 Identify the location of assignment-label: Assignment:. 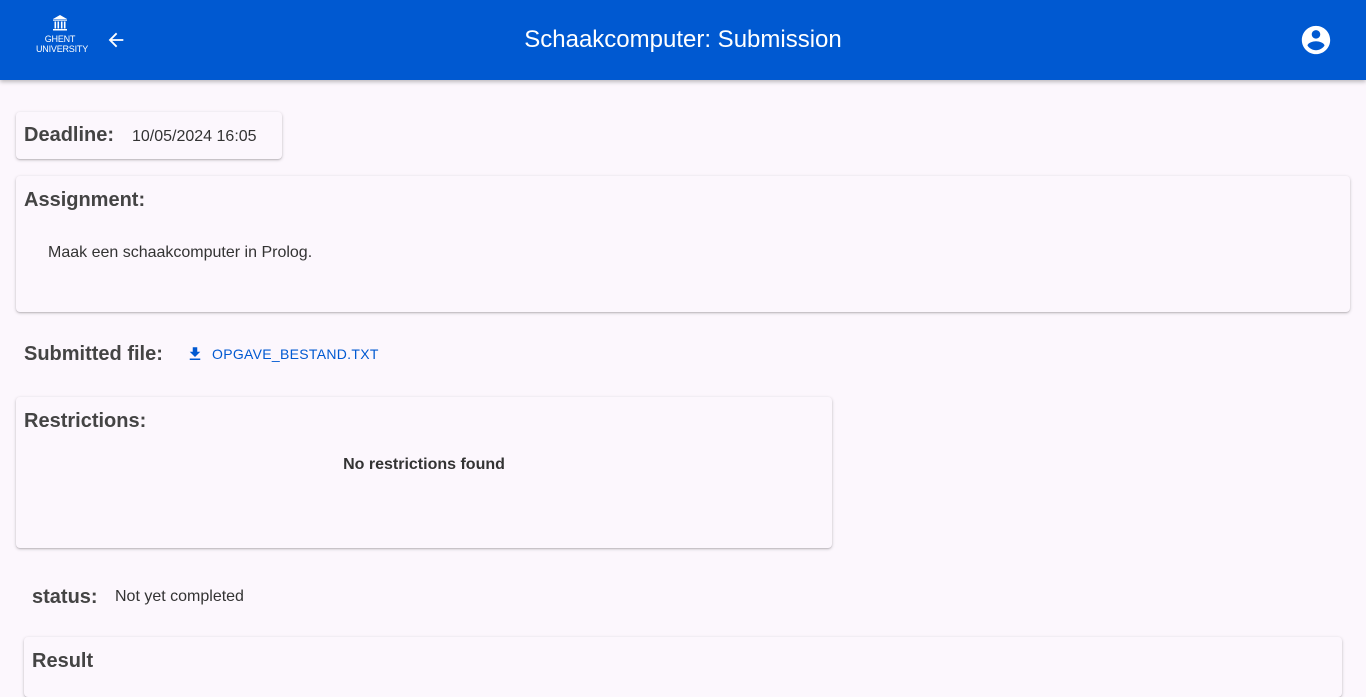
(85, 200).